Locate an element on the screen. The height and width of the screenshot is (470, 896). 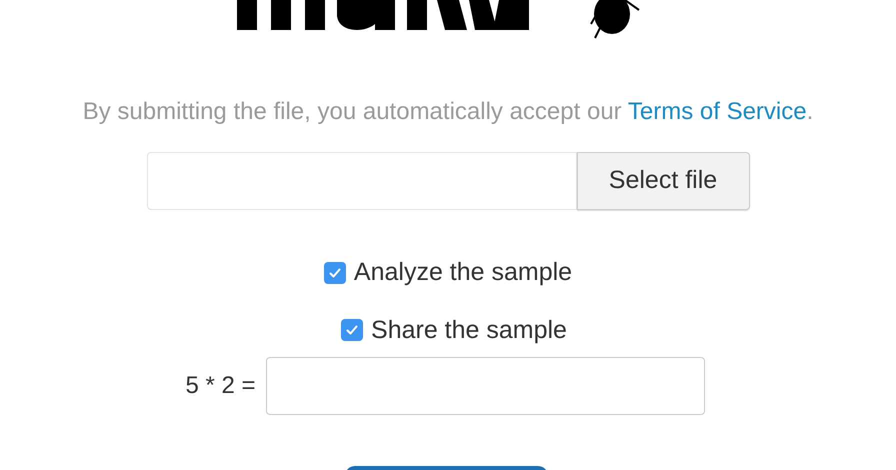
captcha-question: 5 * 2 = is located at coordinates (220, 386).